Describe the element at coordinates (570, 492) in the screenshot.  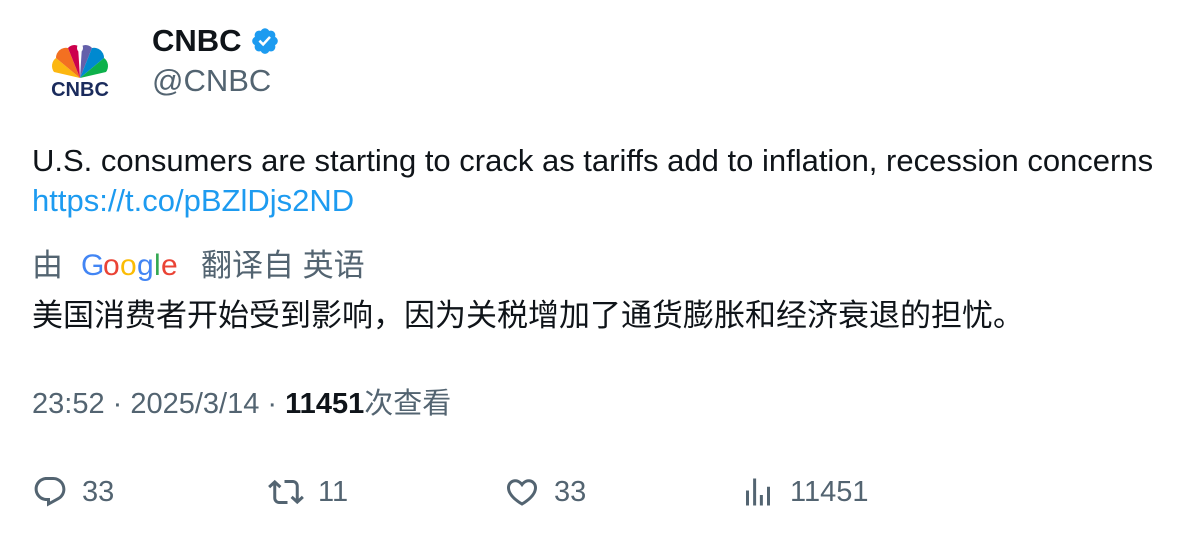
I see `like-count: 33` at that location.